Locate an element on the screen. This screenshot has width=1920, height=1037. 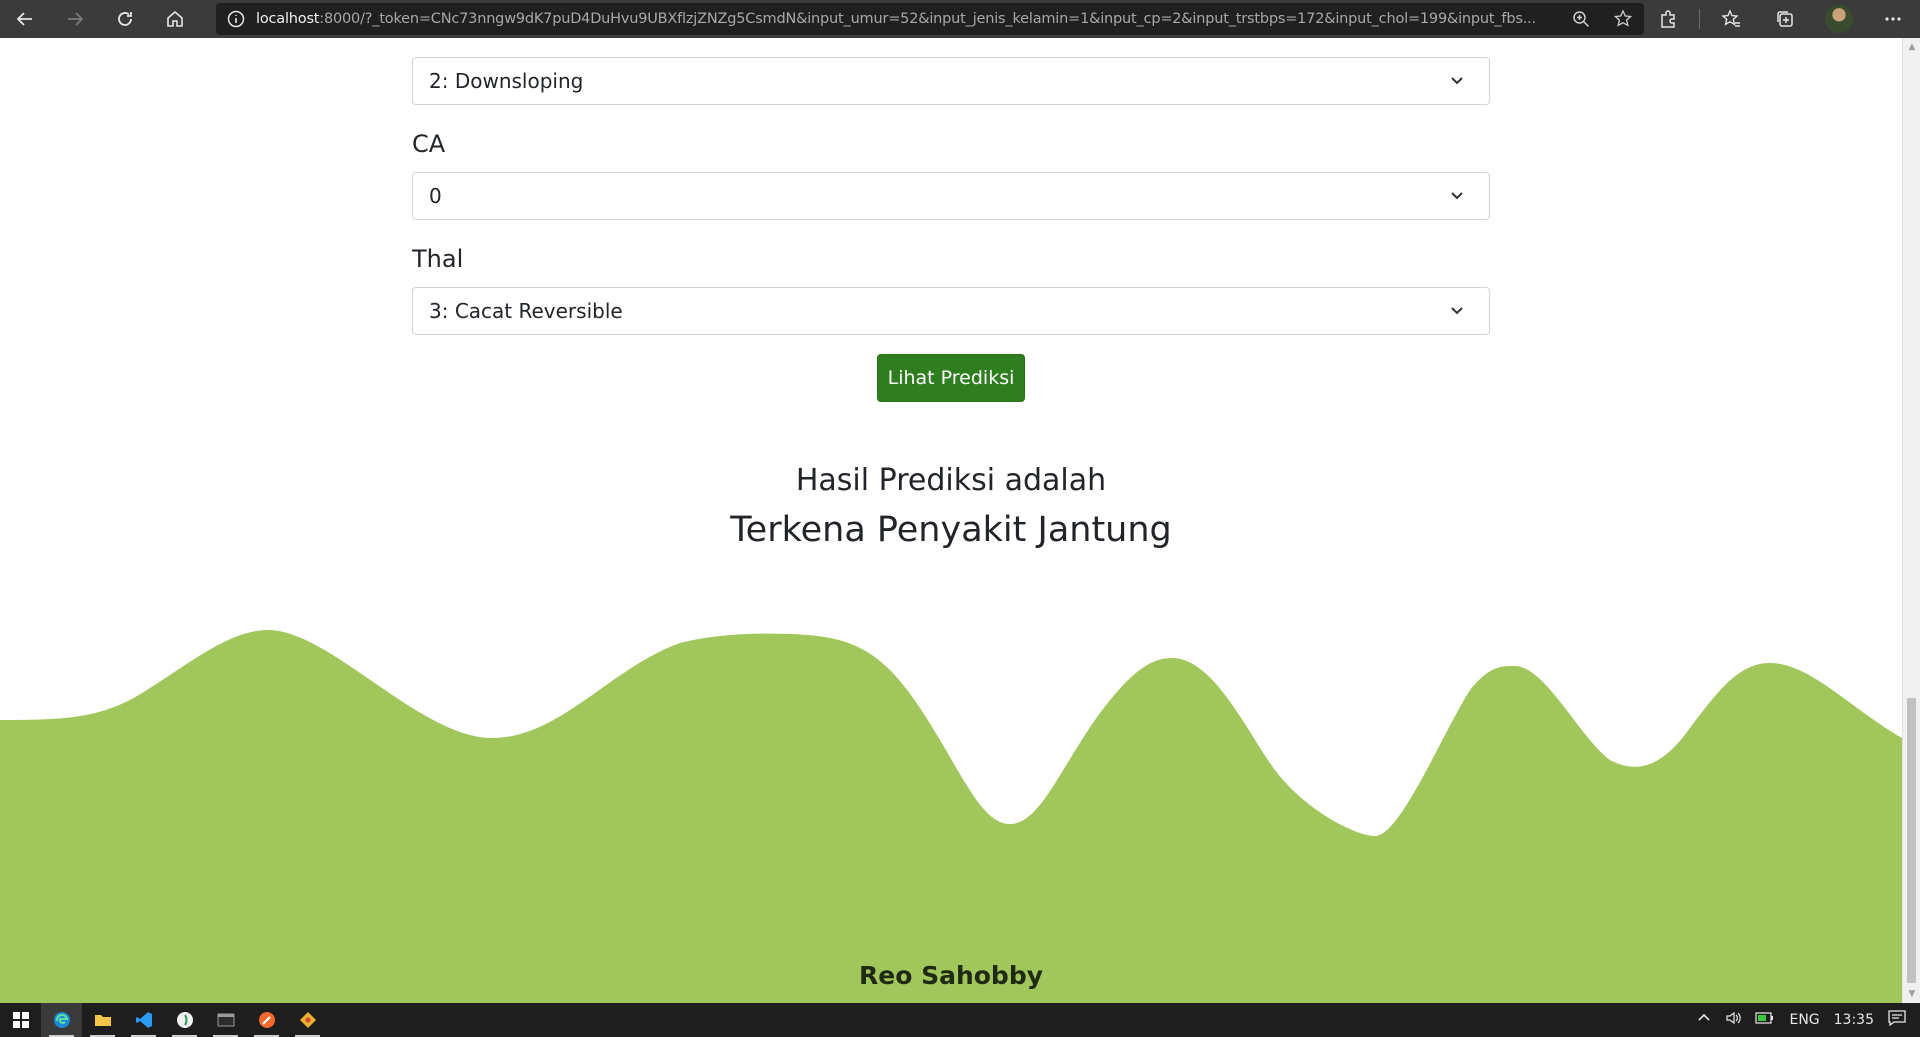
terminal-icon is located at coordinates (225, 1020).